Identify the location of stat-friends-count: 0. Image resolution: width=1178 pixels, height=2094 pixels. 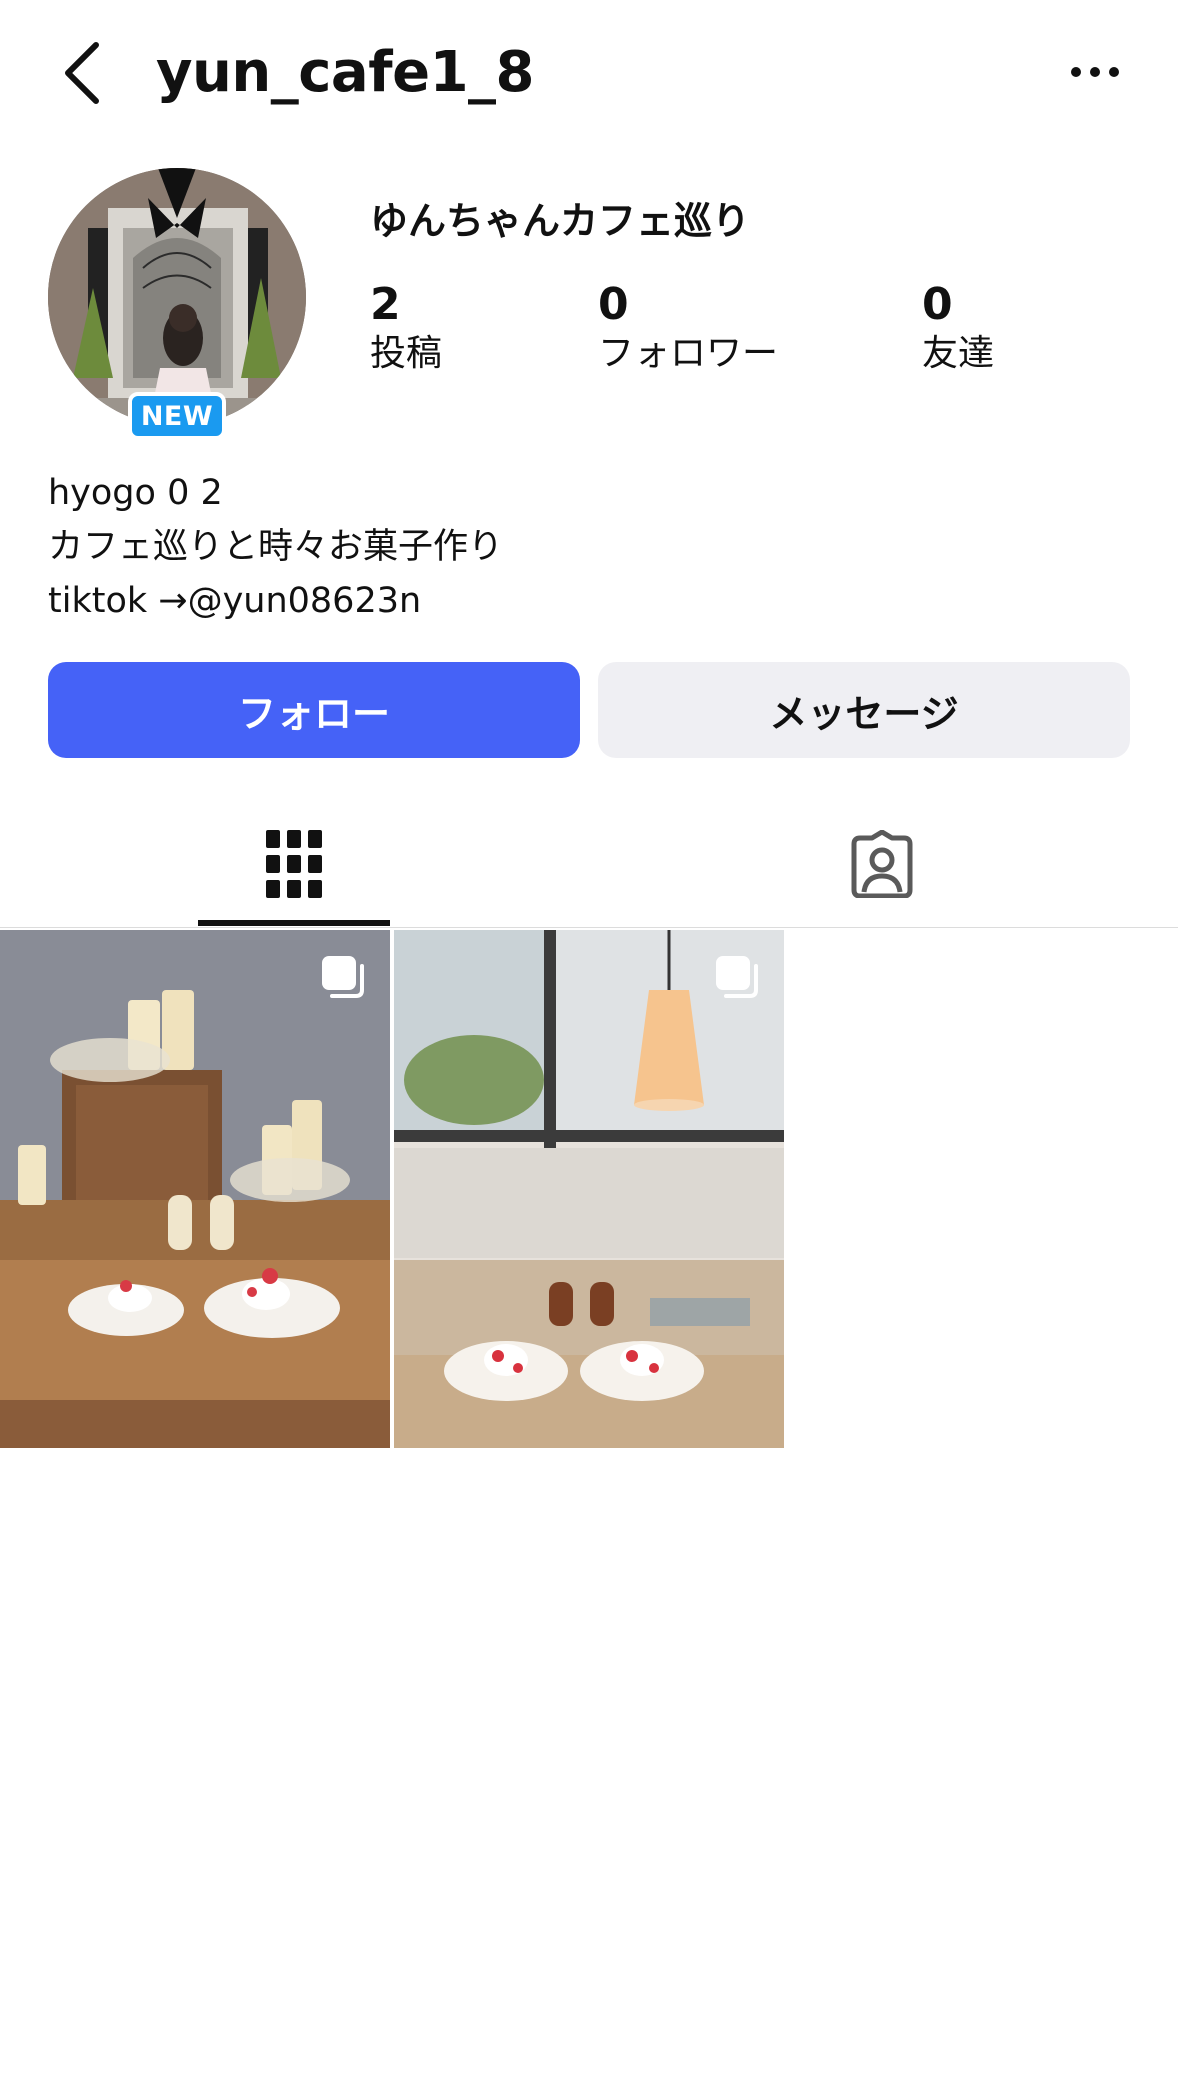
(937, 304).